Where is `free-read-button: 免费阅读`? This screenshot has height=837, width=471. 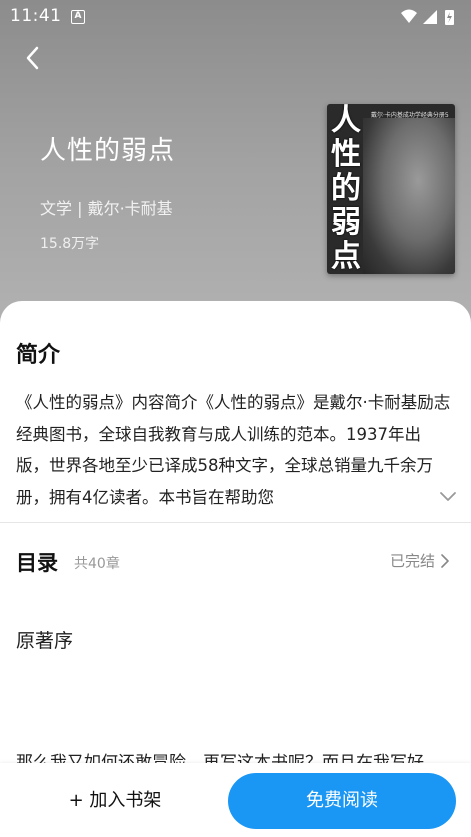
free-read-button: 免费阅读 is located at coordinates (342, 801).